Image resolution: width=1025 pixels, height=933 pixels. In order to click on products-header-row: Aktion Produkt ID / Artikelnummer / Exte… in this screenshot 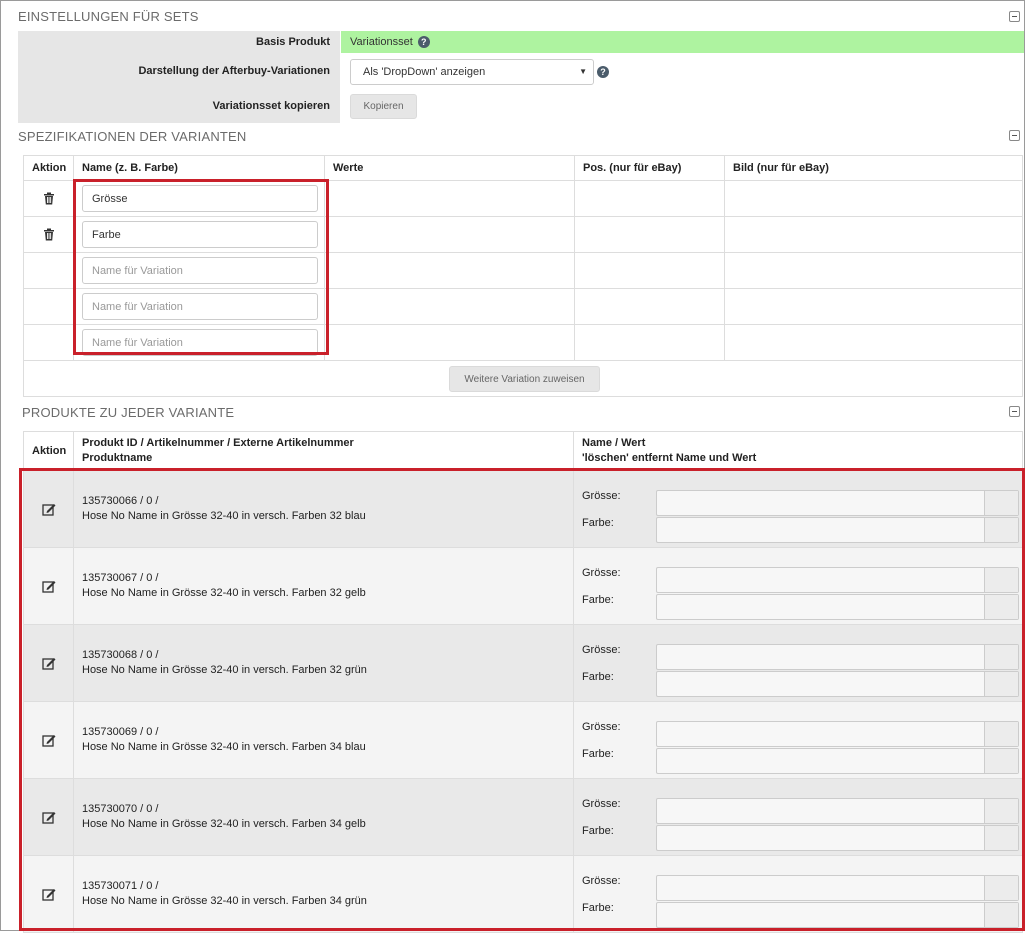, I will do `click(523, 450)`.